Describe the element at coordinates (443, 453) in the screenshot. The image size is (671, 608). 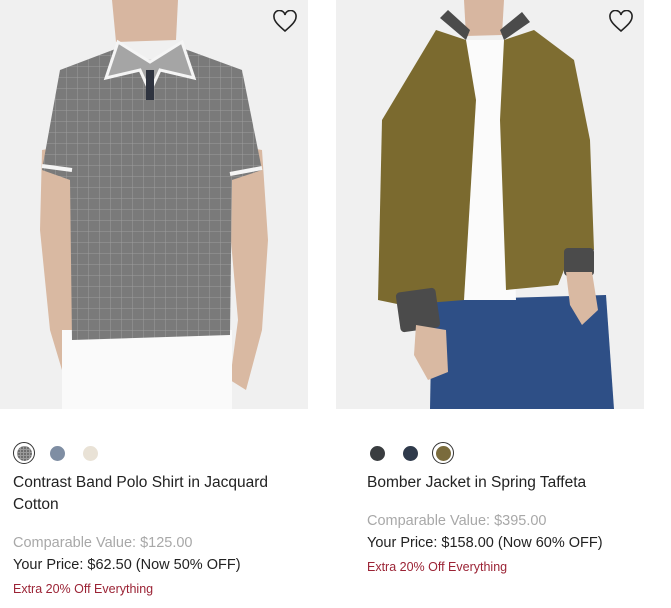
I see `swatch-olive` at that location.